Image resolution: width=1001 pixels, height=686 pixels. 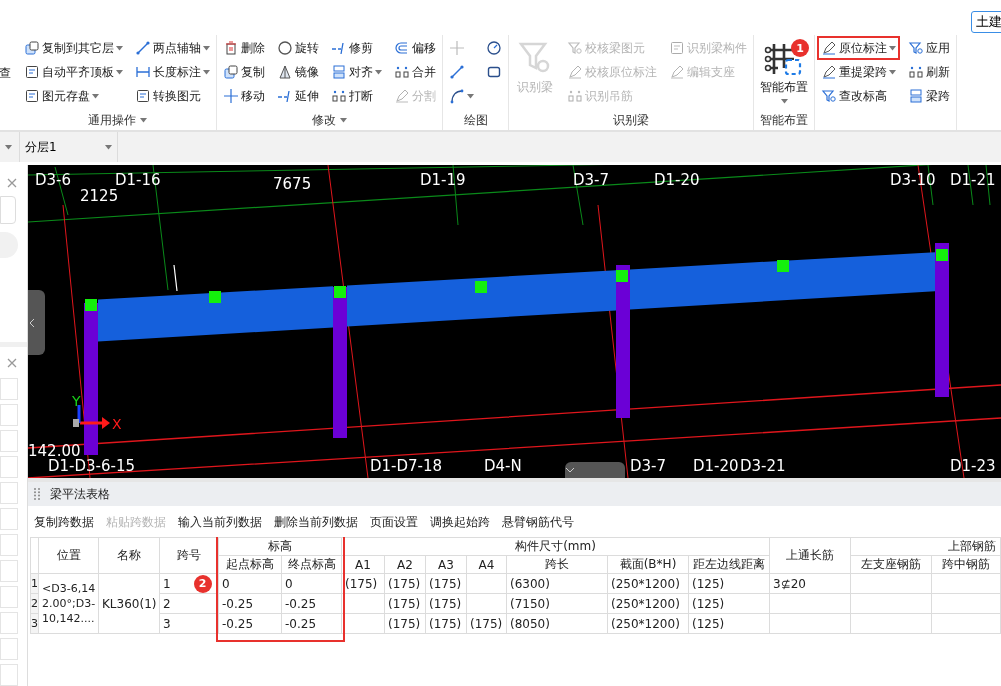 I want to click on group-title: 绘图, so click(x=475, y=120).